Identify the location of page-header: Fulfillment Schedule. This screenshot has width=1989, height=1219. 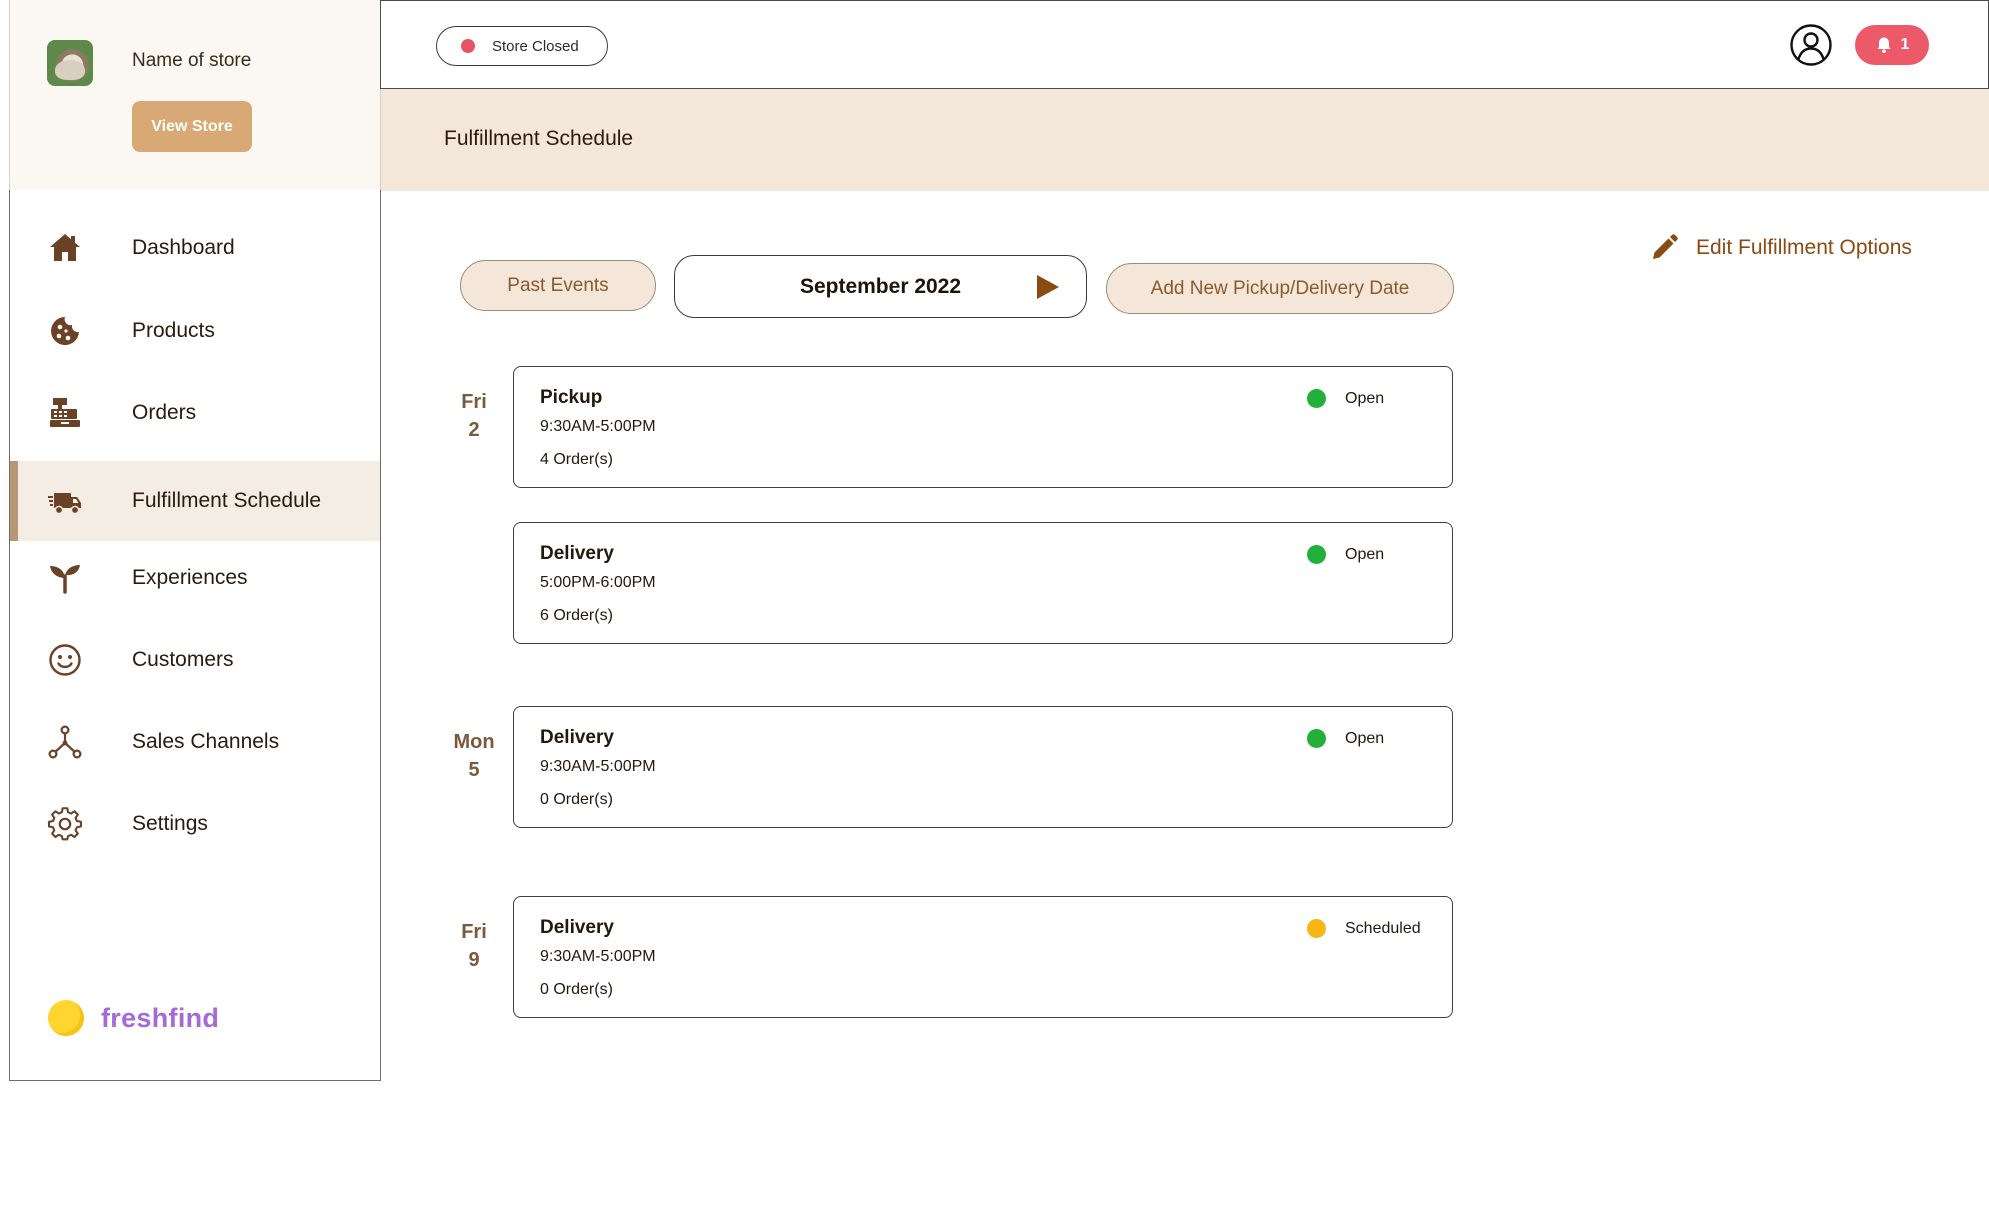
(1185, 140).